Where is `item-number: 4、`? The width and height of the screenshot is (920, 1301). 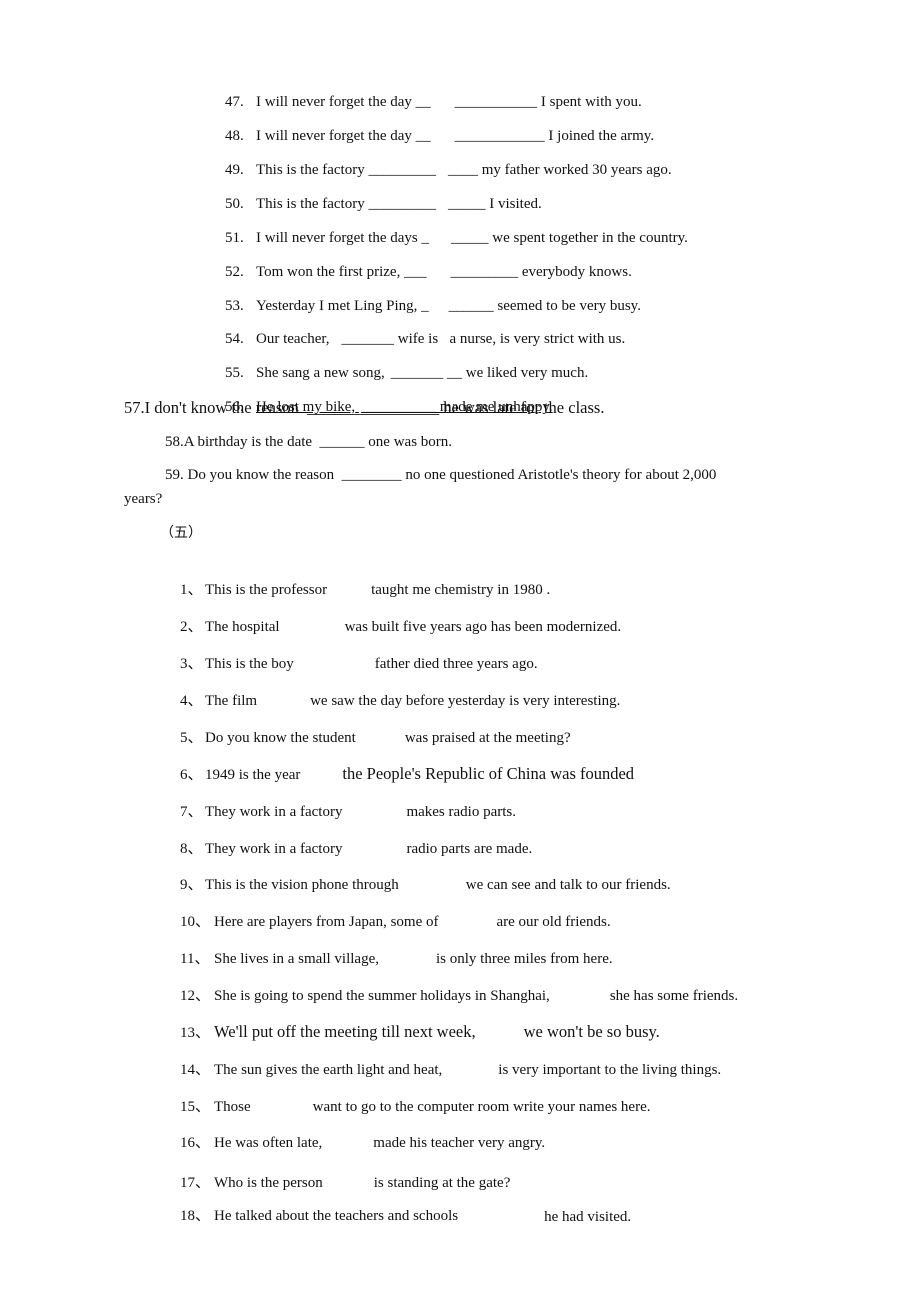
item-number: 4、 is located at coordinates (191, 701).